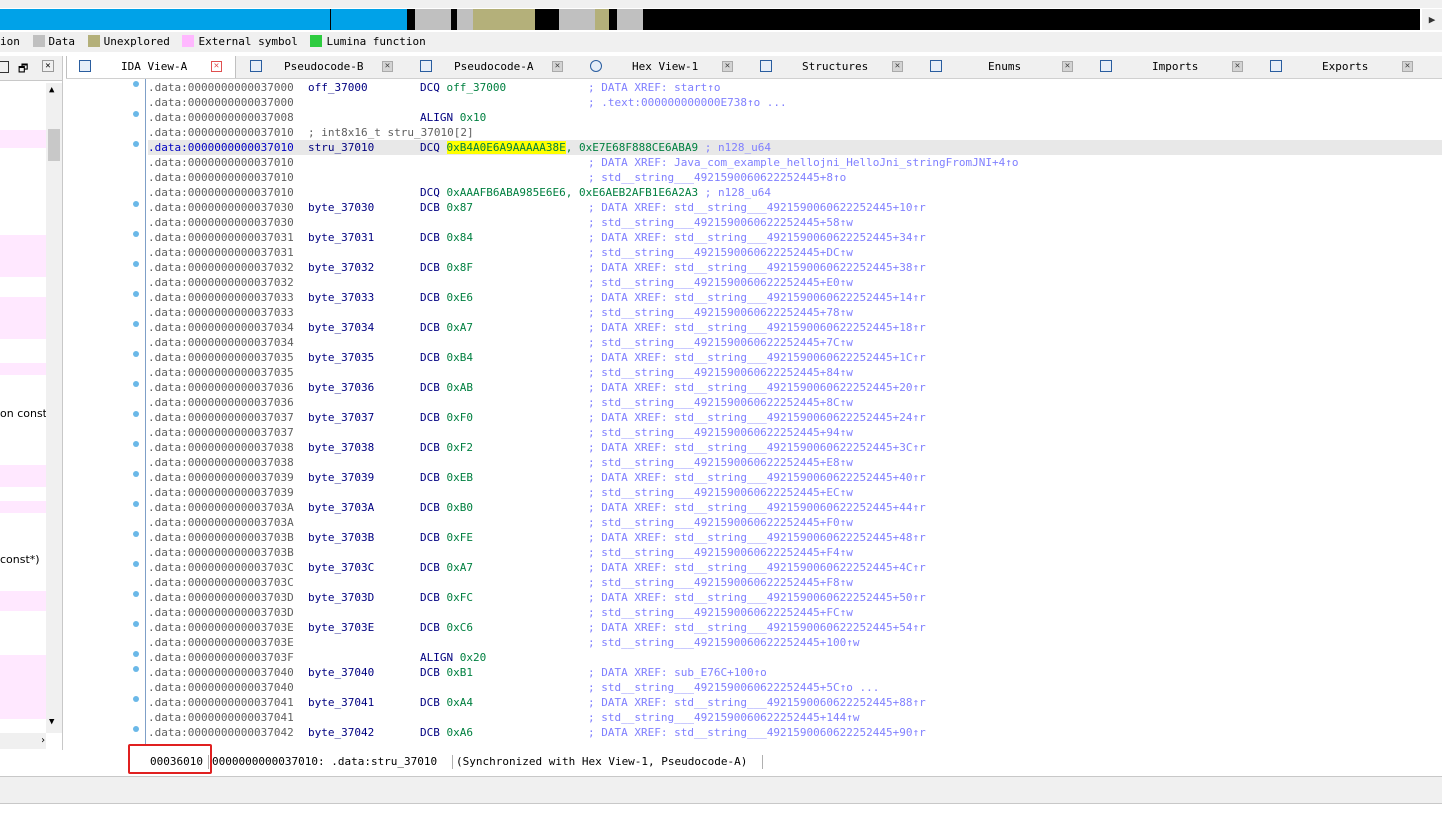  What do you see at coordinates (460, 732) in the screenshot?
I see `operand: 0xA6` at bounding box center [460, 732].